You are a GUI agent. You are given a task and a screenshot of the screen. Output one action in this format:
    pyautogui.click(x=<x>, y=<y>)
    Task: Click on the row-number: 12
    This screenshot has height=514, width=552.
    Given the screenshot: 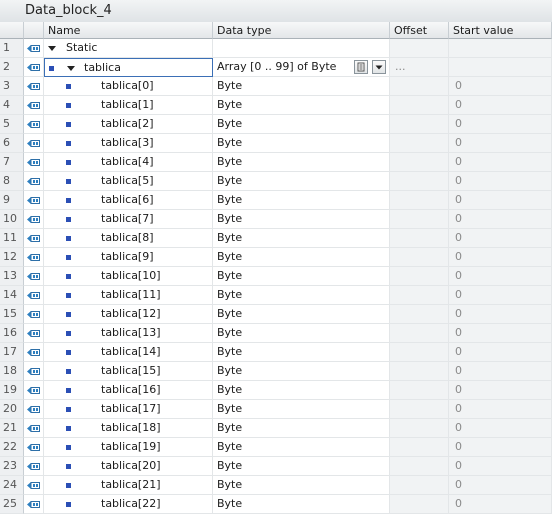 What is the action you would take?
    pyautogui.click(x=12, y=257)
    